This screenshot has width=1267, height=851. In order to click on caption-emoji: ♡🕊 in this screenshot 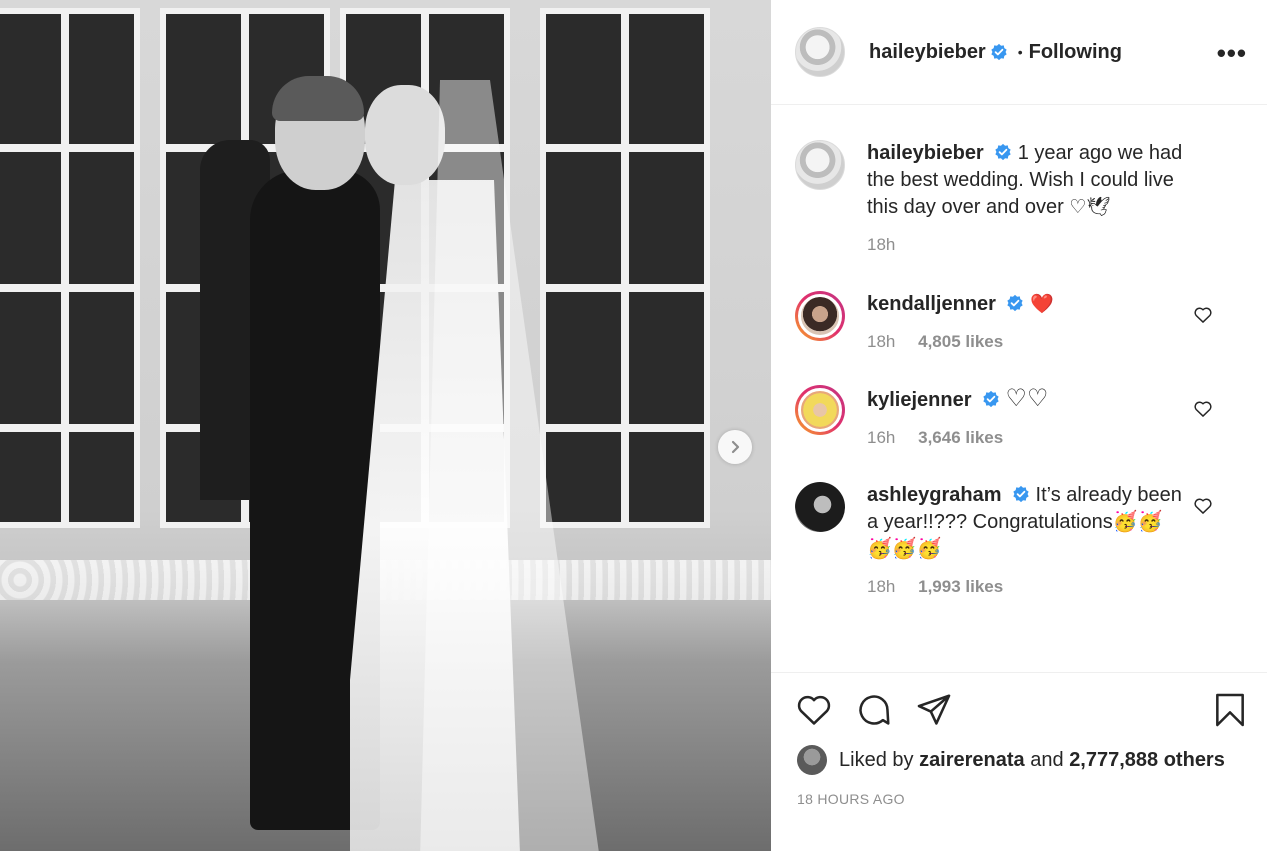, I will do `click(1090, 207)`.